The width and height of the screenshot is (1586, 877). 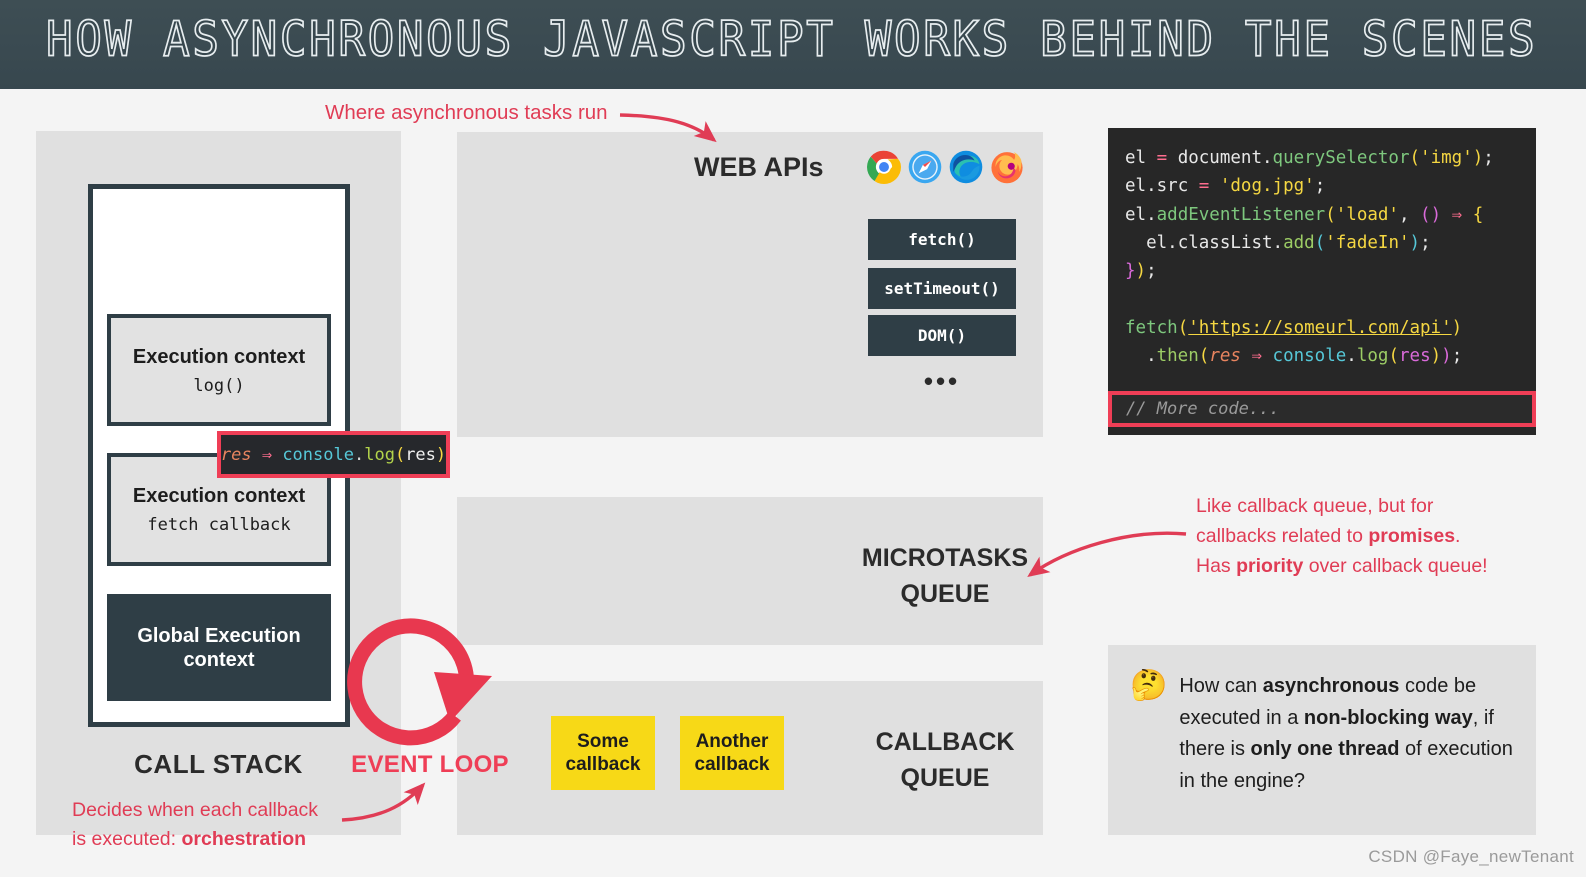 I want to click on question-emphasis: only one thread, so click(x=1325, y=749).